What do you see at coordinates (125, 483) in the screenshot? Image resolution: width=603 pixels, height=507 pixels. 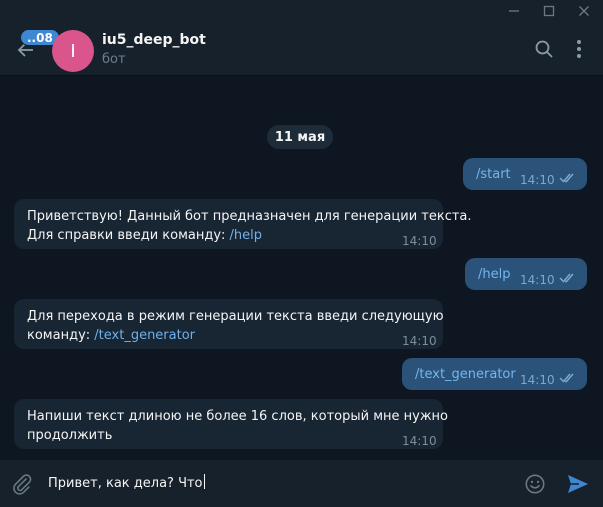 I see `message-input-text: Привет, как дела? Что` at bounding box center [125, 483].